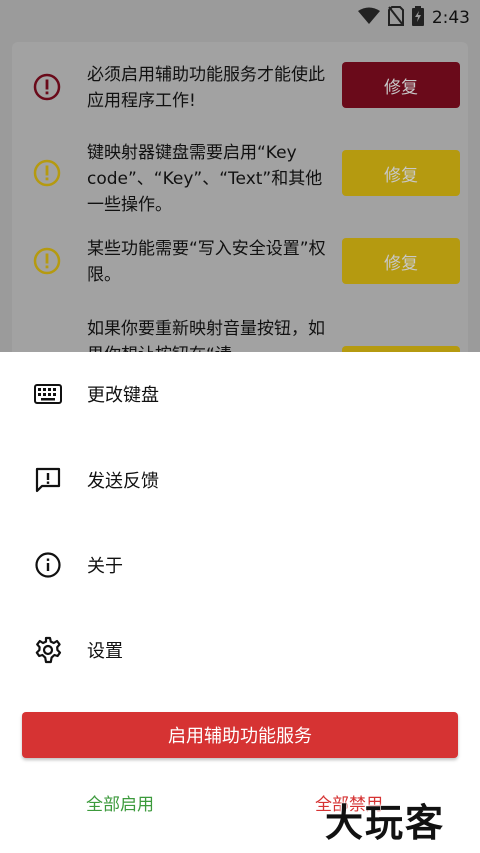 The height and width of the screenshot is (853, 480). I want to click on menu-item-send-feedback: 发送反馈, so click(240, 480).